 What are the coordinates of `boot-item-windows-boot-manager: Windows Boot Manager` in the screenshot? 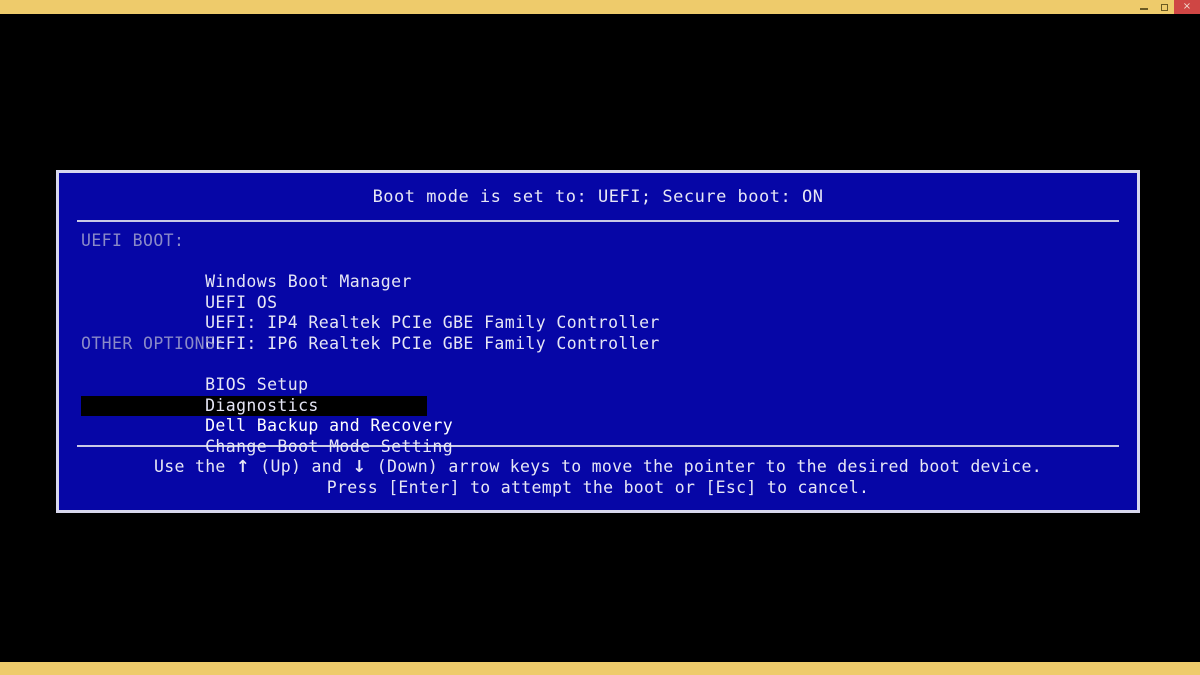 It's located at (598, 271).